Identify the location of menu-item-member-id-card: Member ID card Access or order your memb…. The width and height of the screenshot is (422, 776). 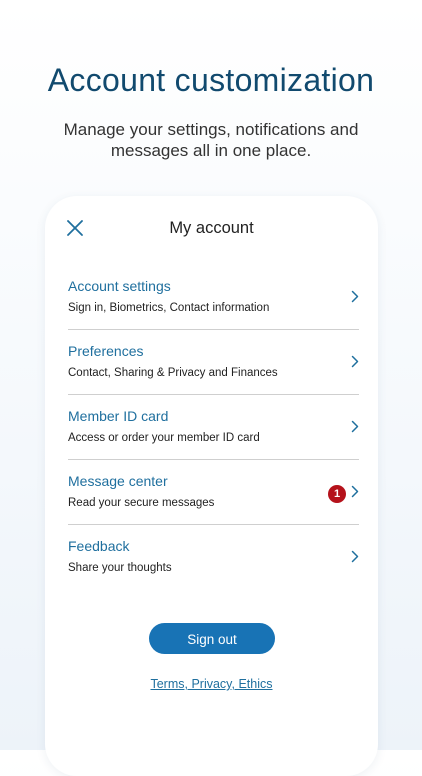
(213, 427).